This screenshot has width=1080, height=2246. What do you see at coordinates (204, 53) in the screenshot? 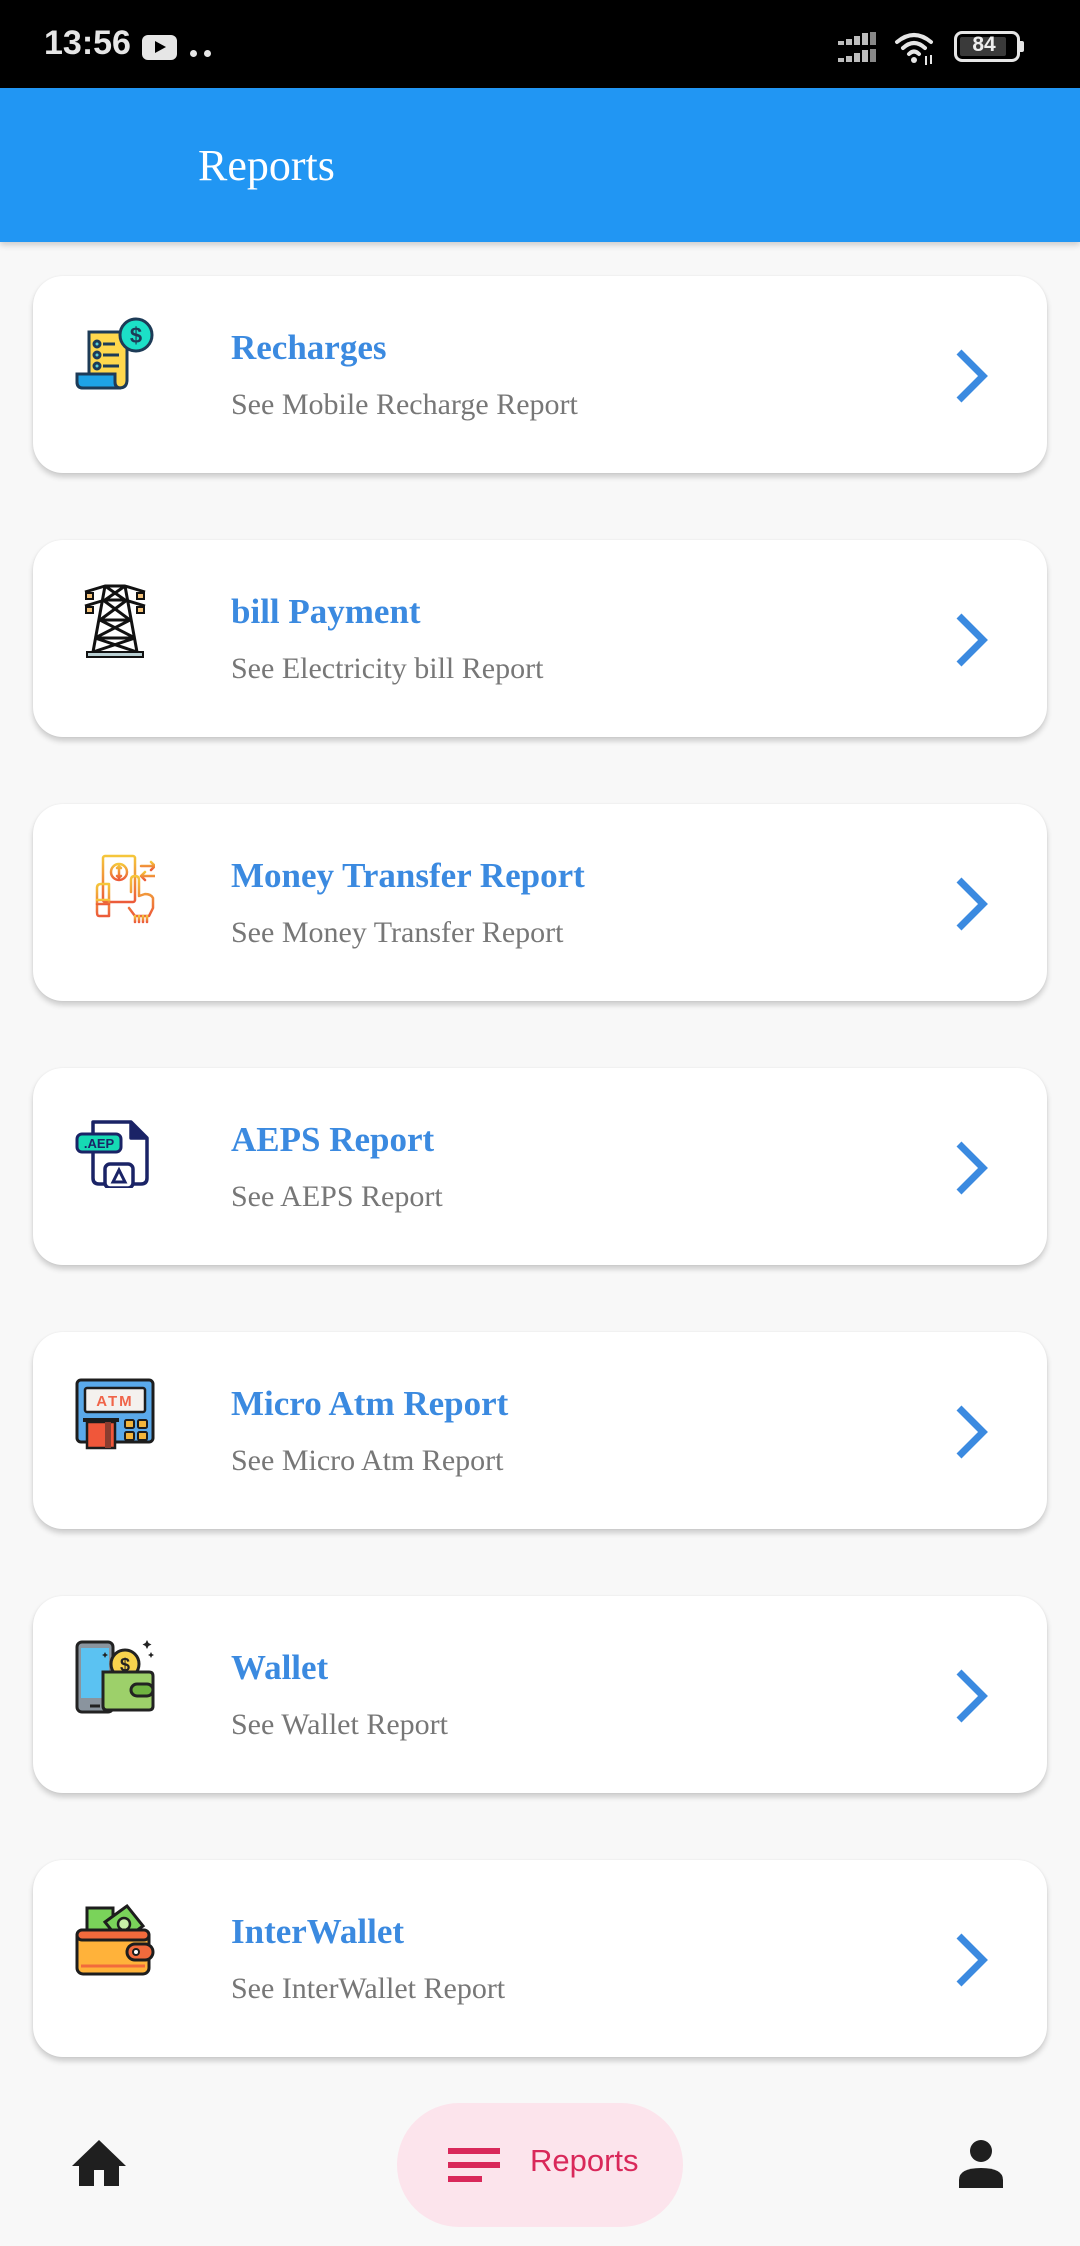
I see `more-dots-icon` at bounding box center [204, 53].